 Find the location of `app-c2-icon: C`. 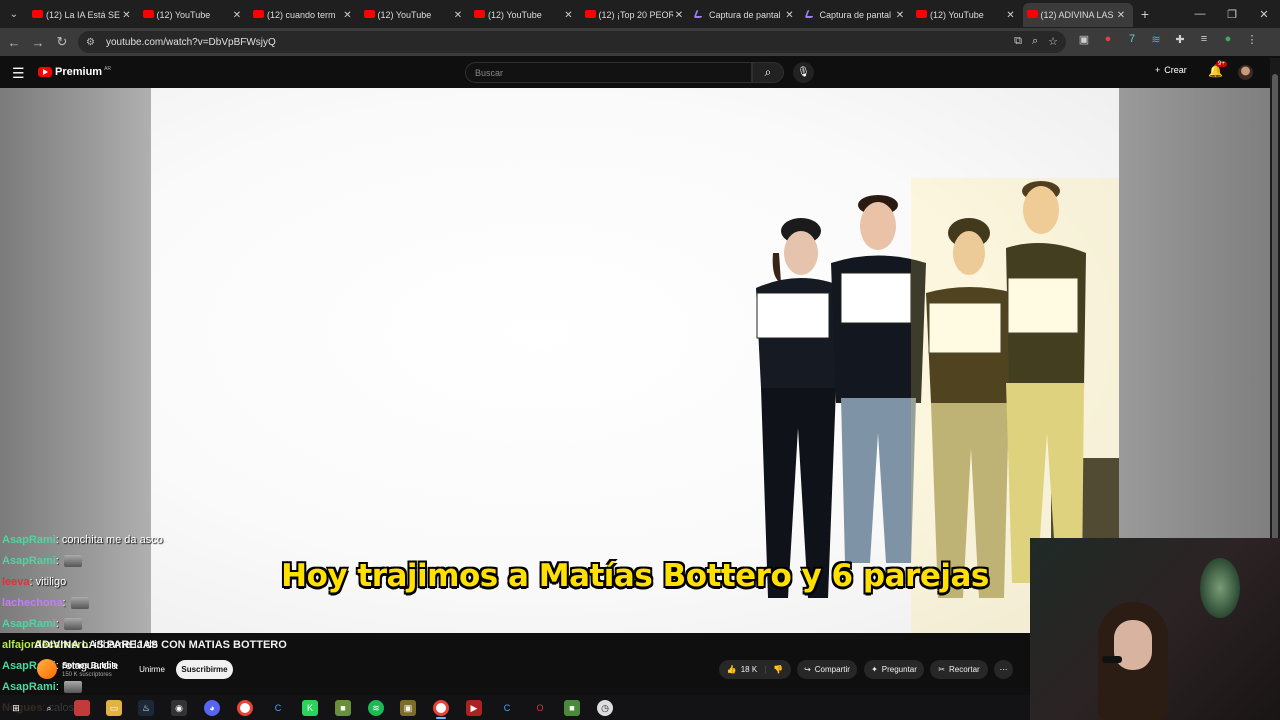

app-c2-icon: C is located at coordinates (507, 708).